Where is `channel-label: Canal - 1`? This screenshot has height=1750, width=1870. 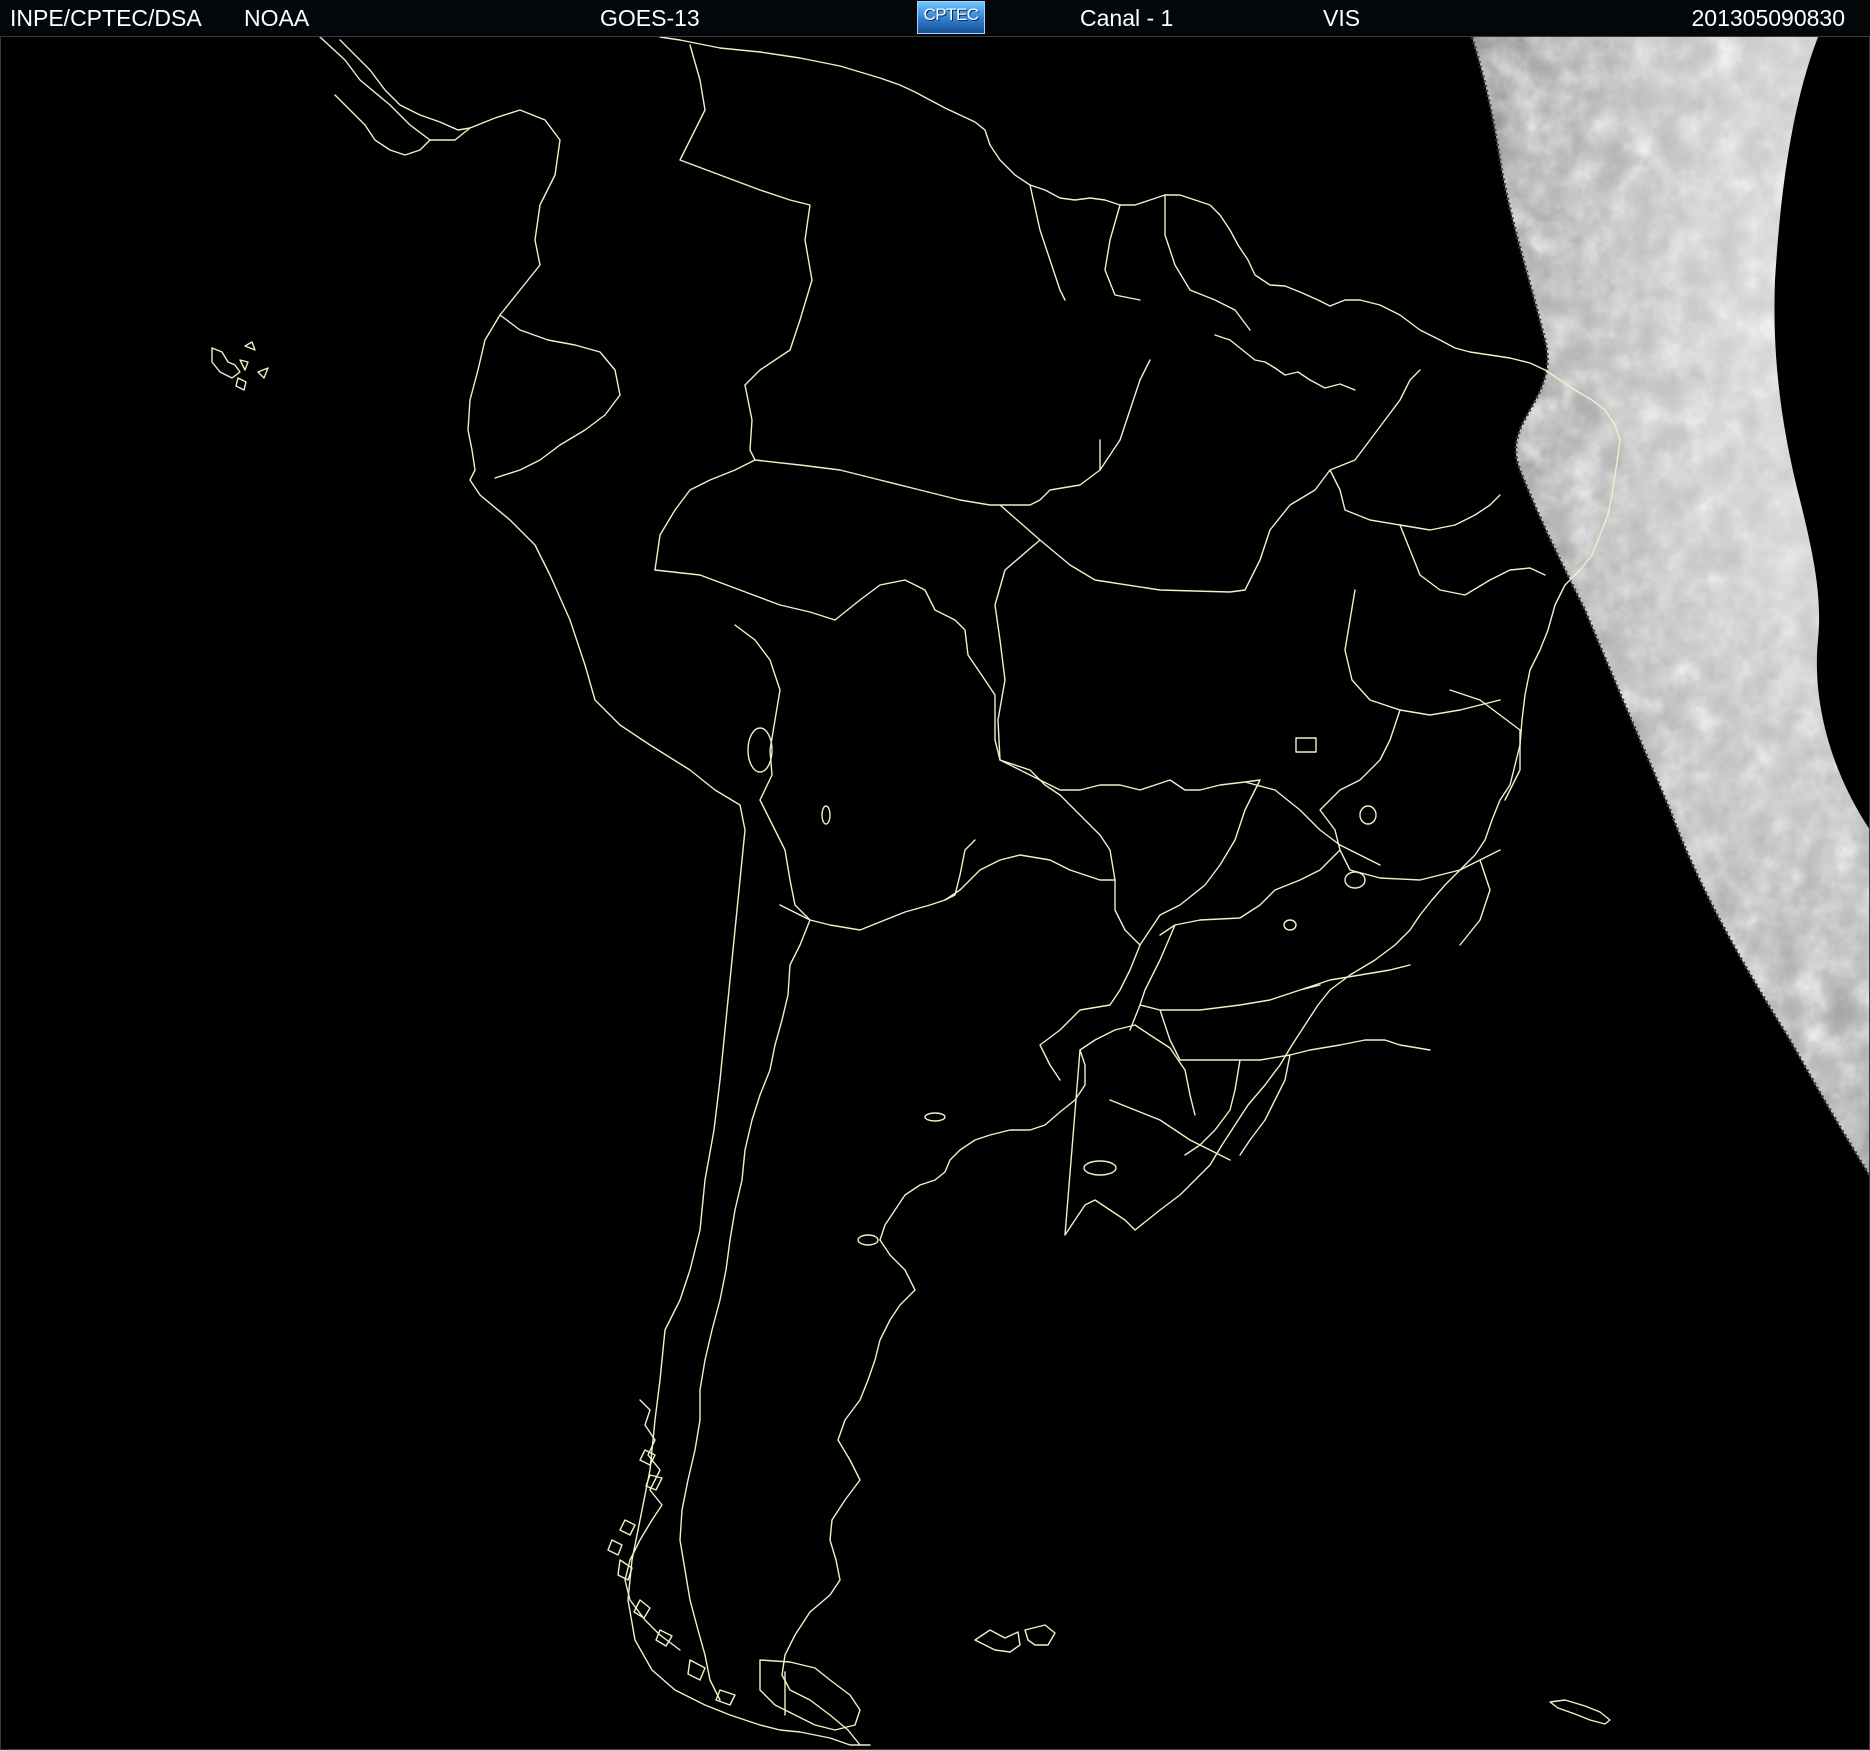 channel-label: Canal - 1 is located at coordinates (1127, 18).